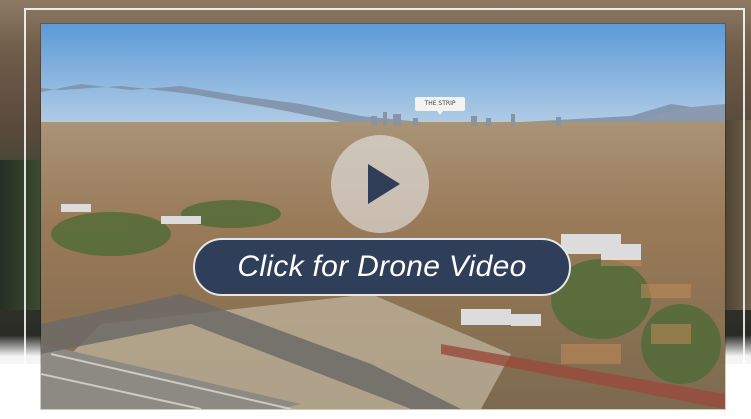 This screenshot has height=419, width=751. I want to click on play-icon, so click(384, 184).